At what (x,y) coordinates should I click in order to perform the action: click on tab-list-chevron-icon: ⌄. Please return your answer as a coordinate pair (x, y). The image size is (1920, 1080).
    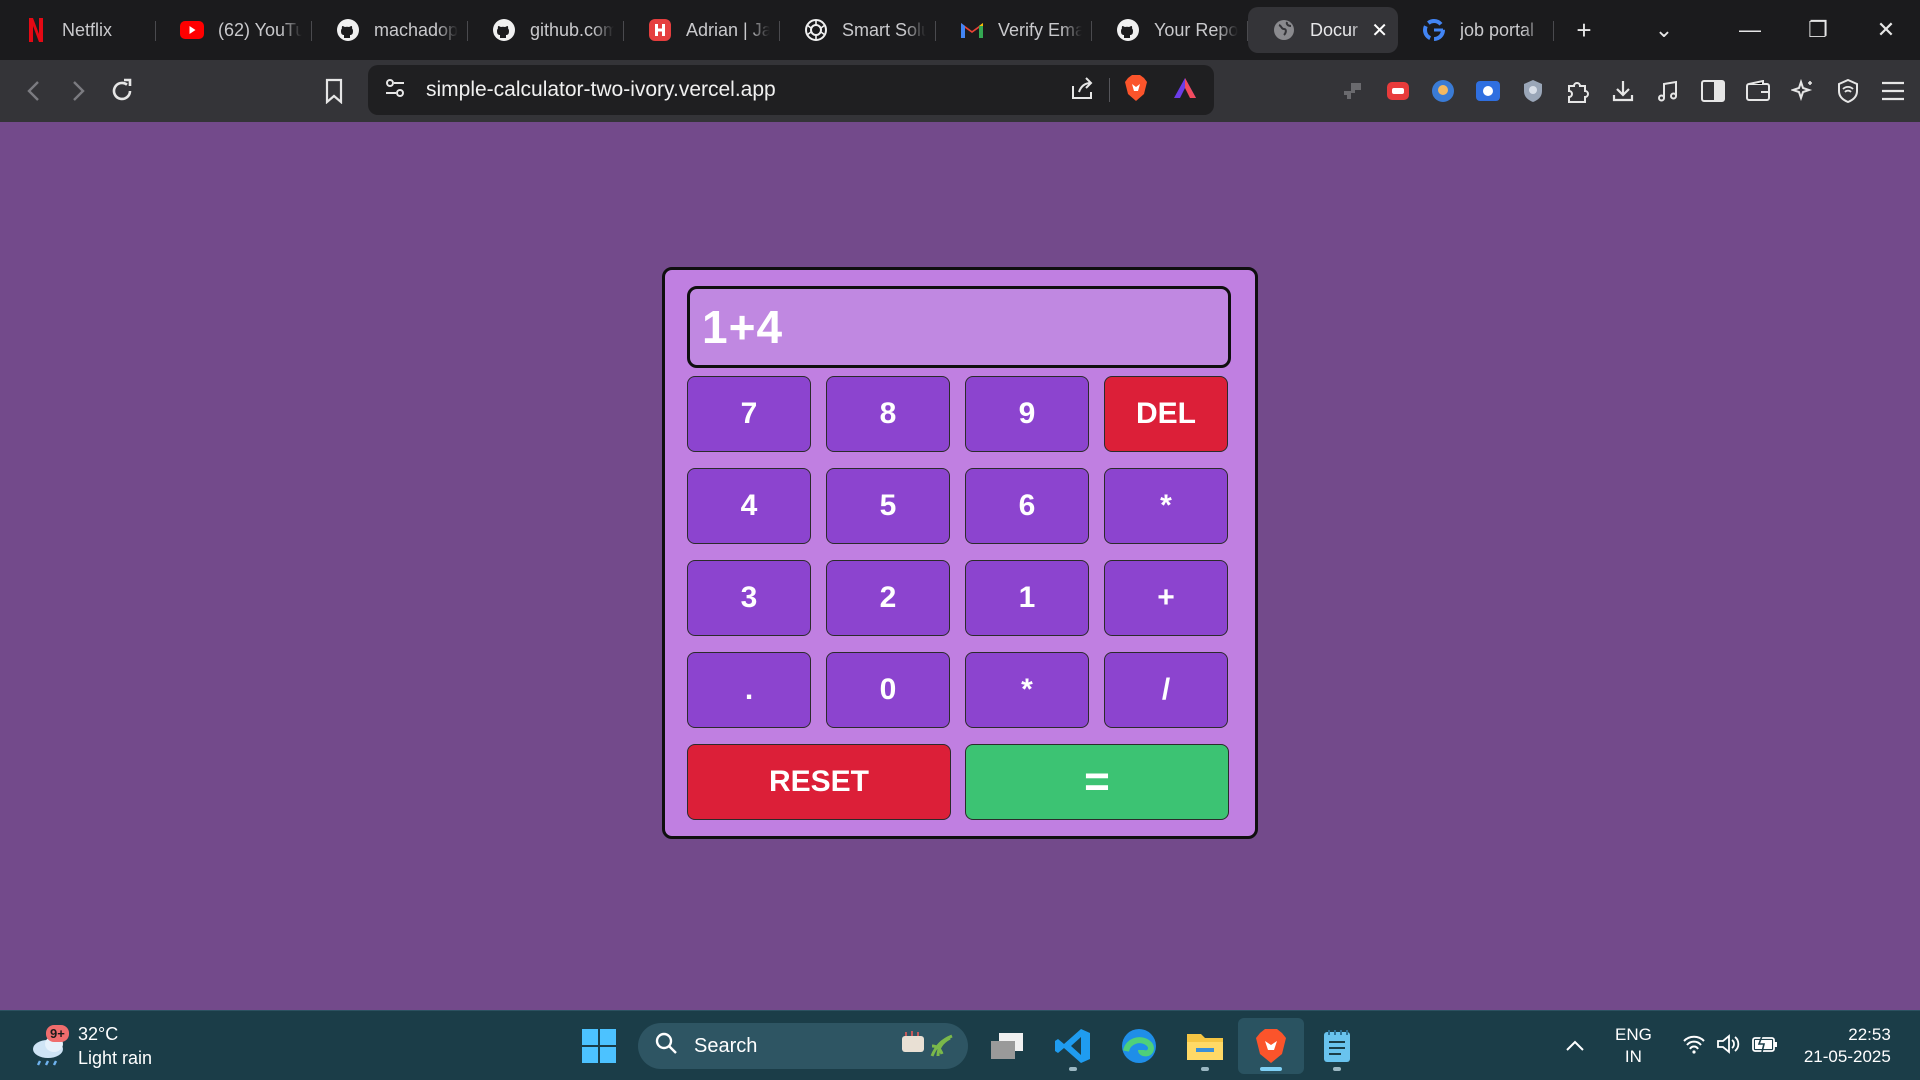
    Looking at the image, I should click on (1664, 30).